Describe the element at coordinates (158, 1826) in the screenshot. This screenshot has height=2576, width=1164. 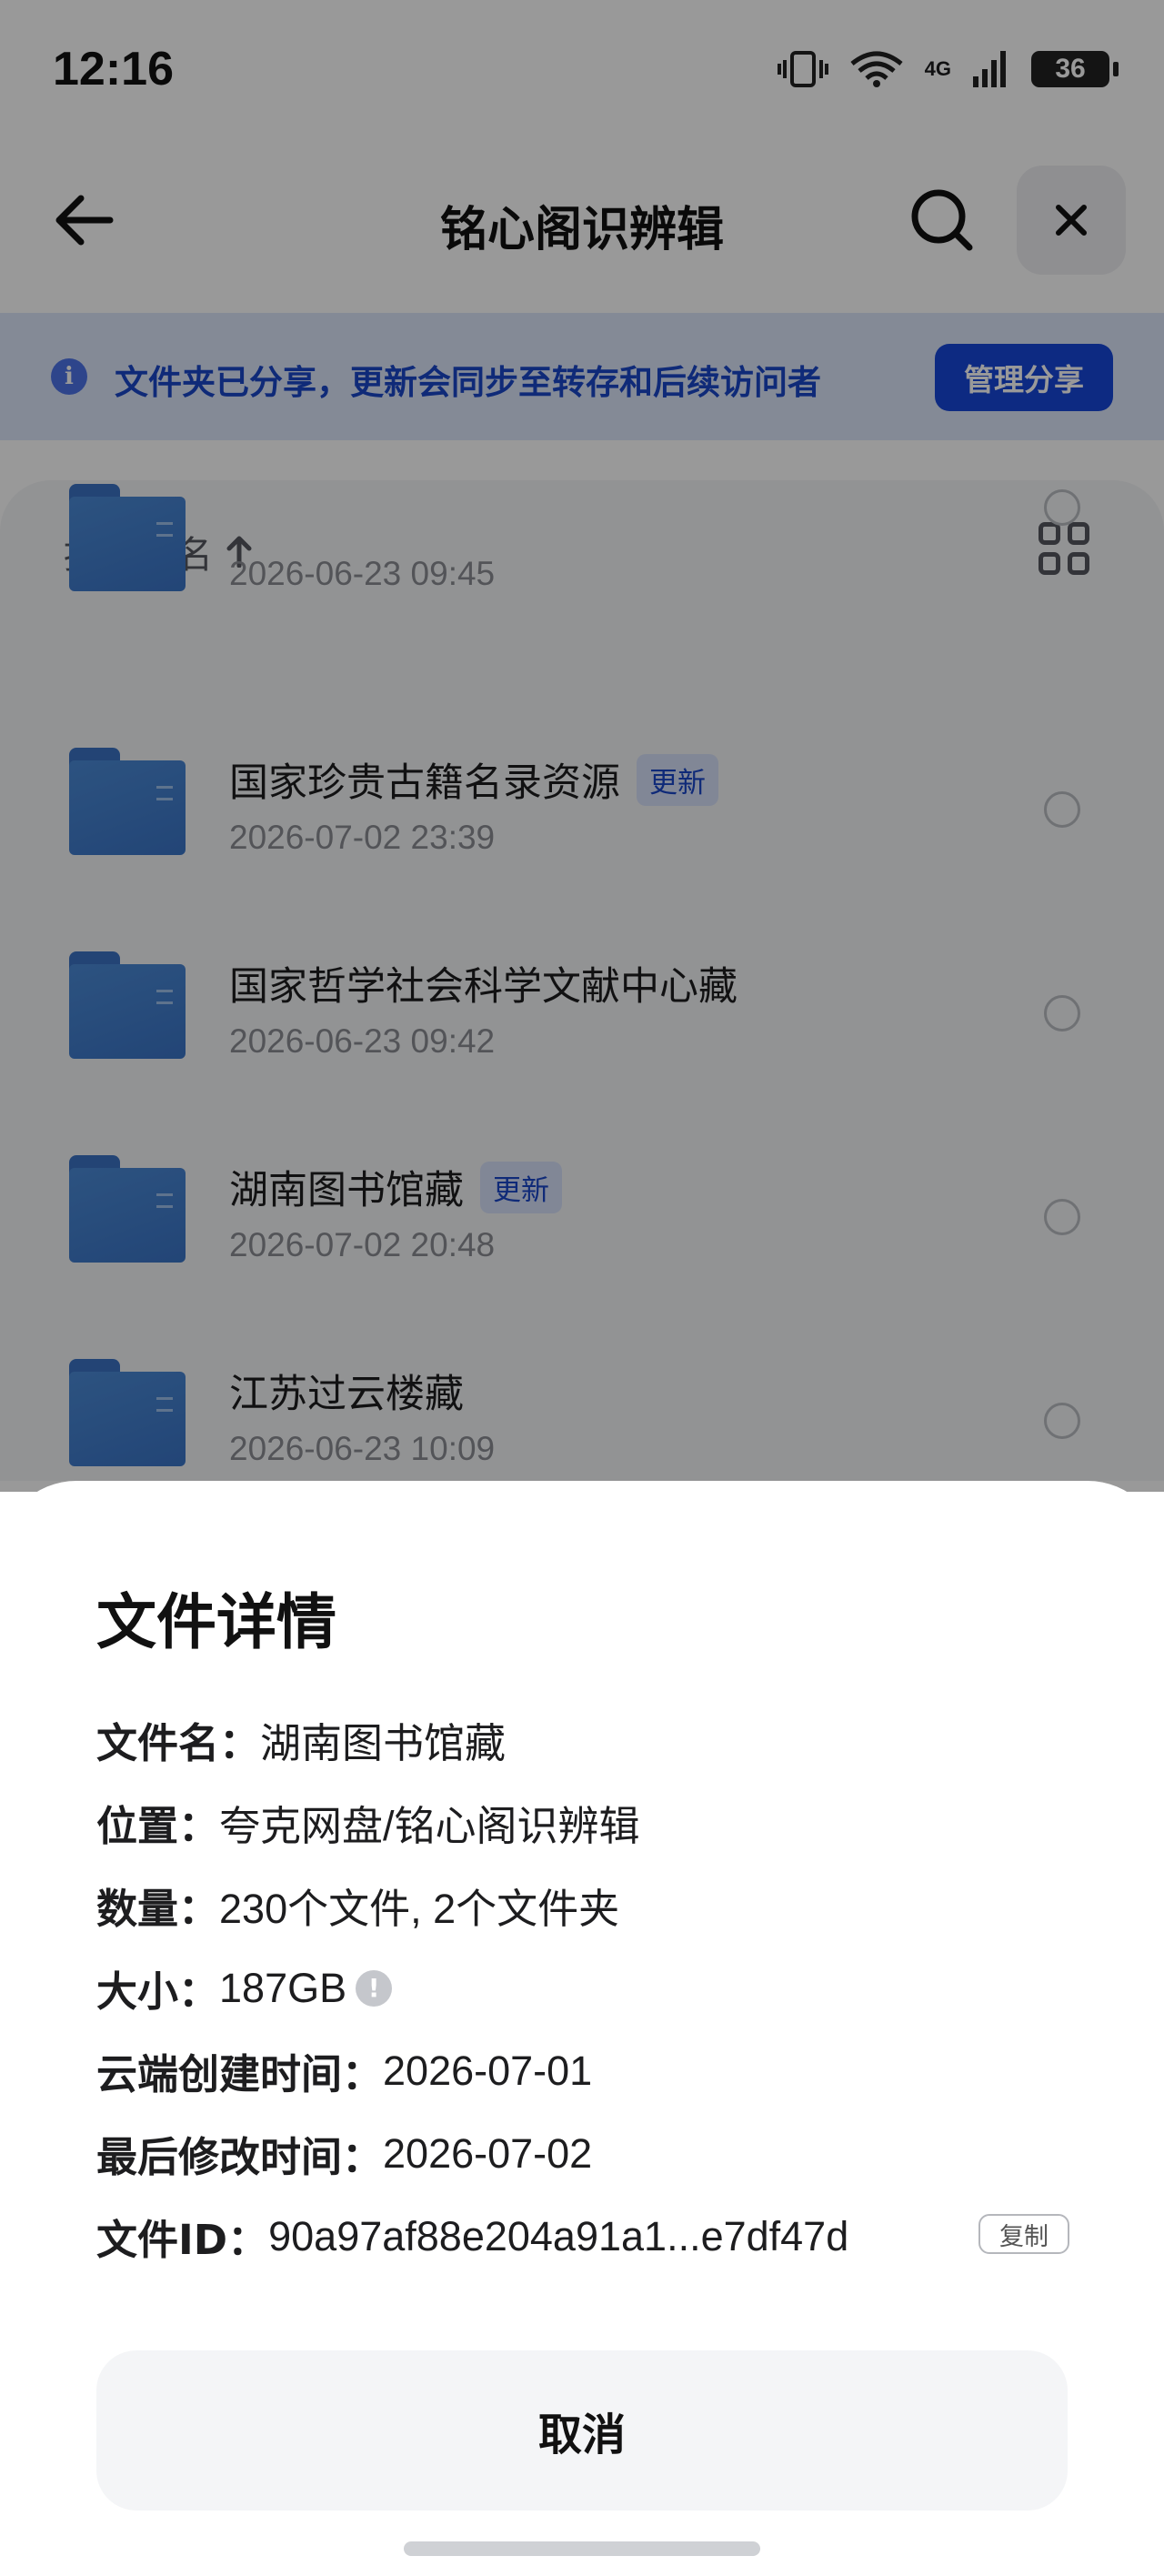
I see `detail-label: 位置：` at that location.